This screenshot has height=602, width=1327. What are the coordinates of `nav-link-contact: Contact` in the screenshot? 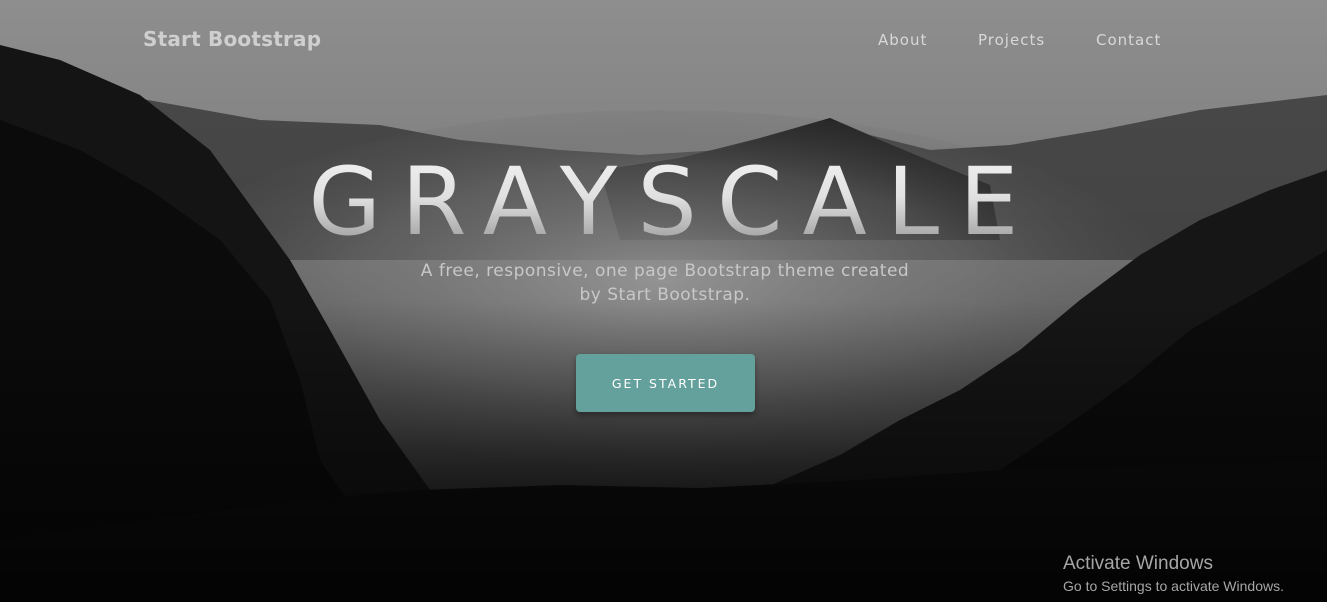 It's located at (1128, 40).